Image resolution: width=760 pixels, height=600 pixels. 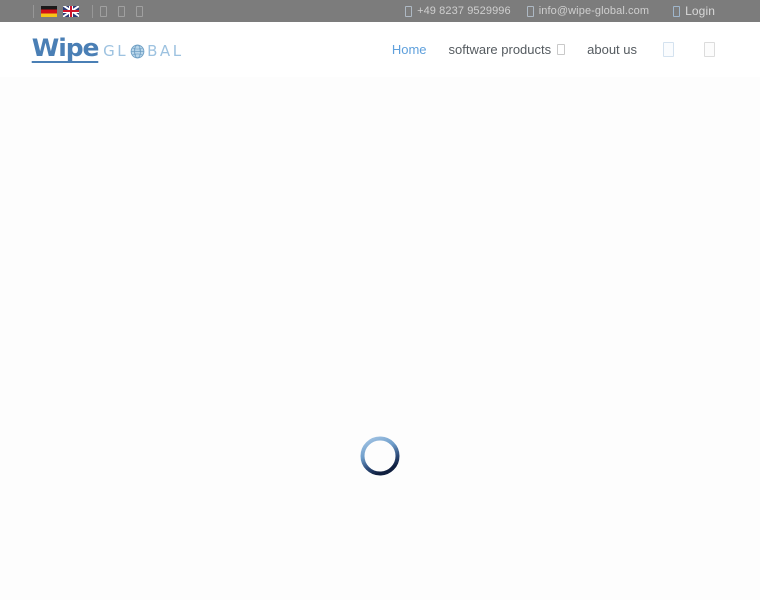 I want to click on english-flag-icon, so click(x=71, y=11).